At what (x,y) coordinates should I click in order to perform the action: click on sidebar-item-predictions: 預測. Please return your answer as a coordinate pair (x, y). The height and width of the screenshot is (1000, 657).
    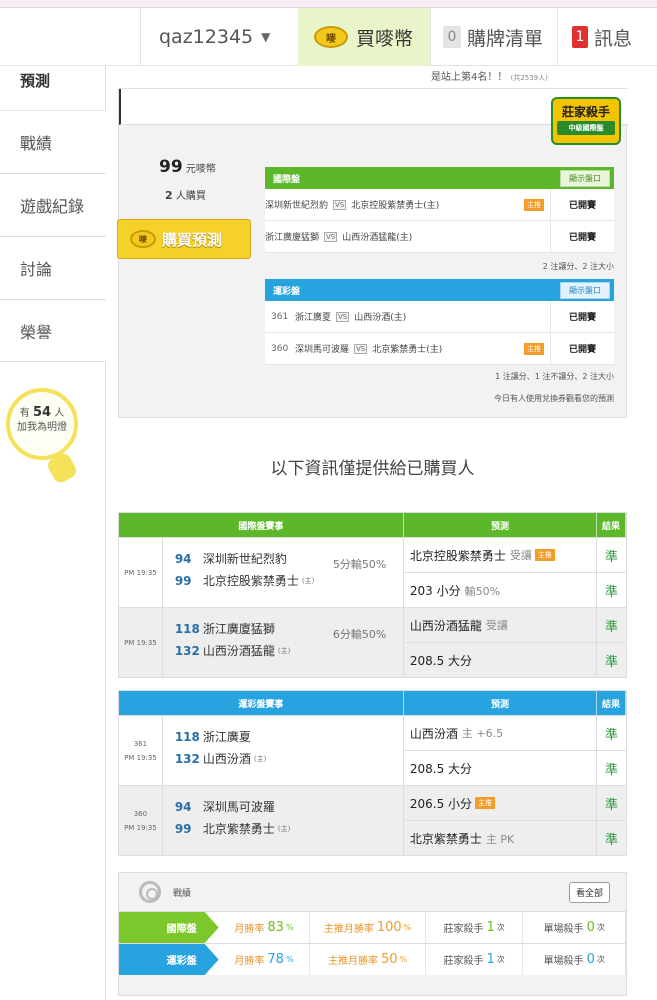
    Looking at the image, I should click on (53, 88).